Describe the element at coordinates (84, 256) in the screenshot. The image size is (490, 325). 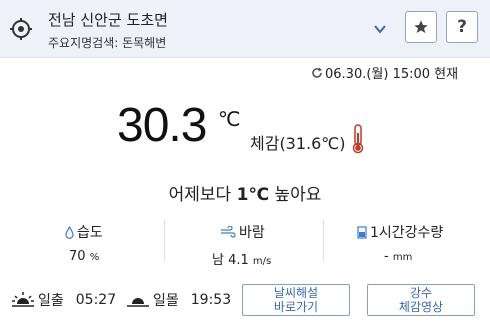
I see `humidity-value: 70 %` at that location.